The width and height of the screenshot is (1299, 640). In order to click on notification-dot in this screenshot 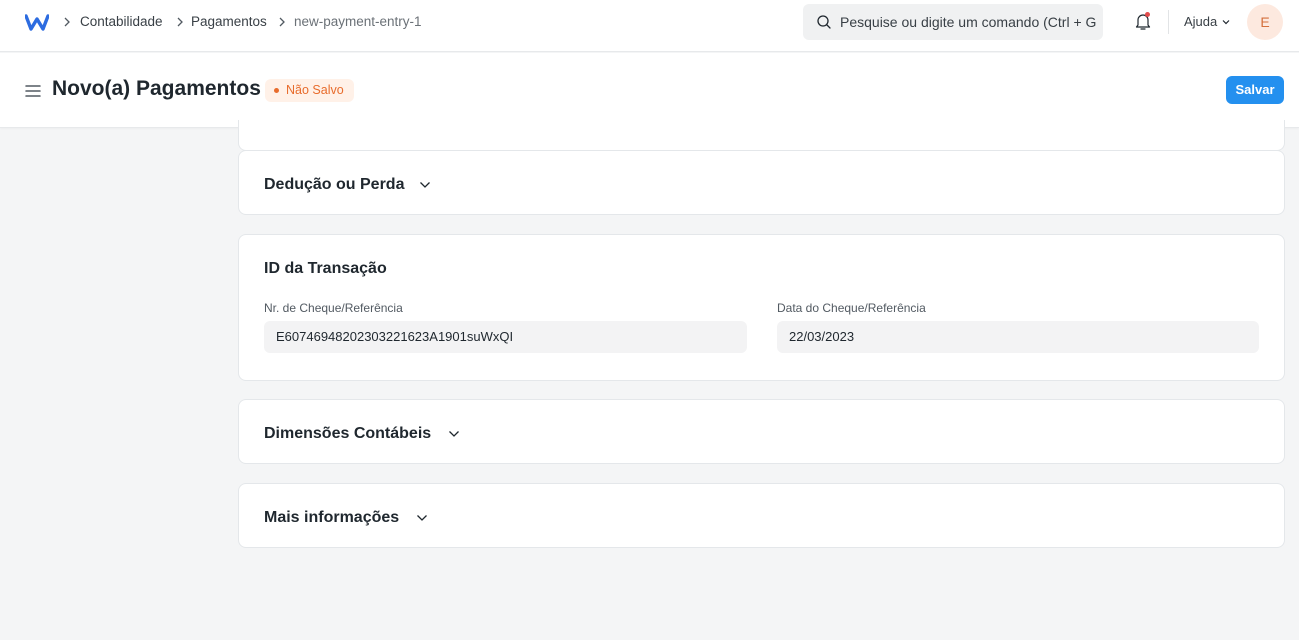, I will do `click(1147, 14)`.